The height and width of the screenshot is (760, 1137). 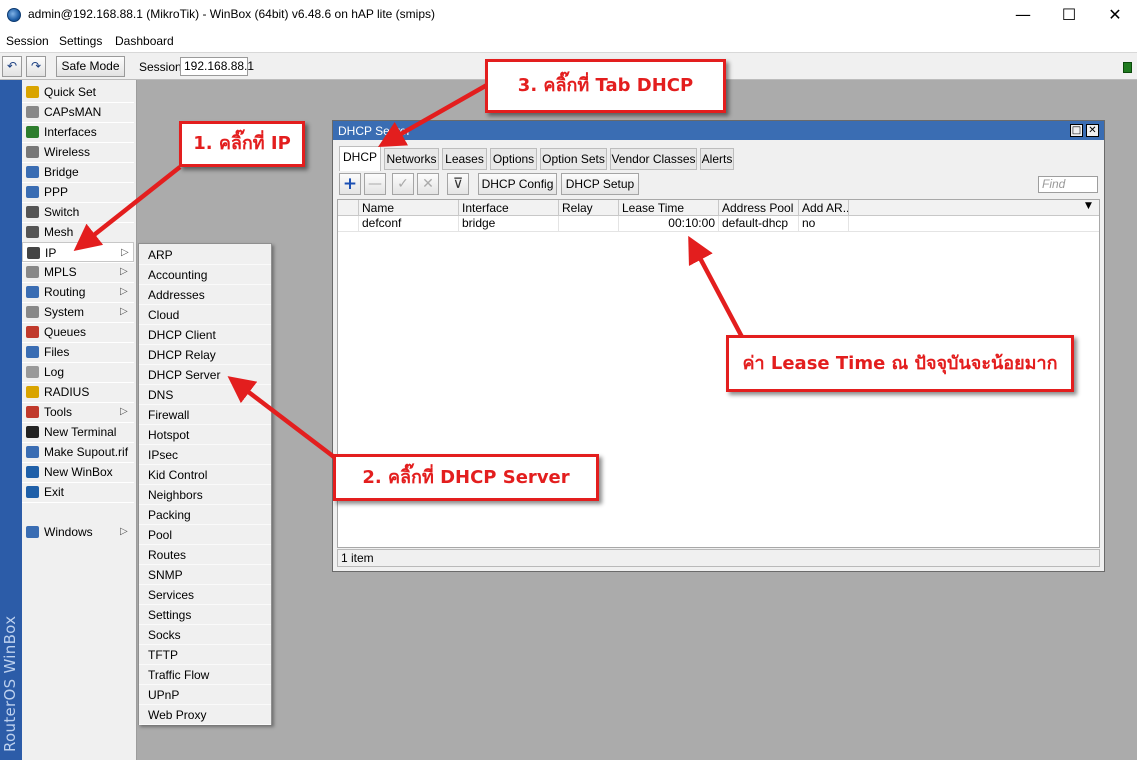 What do you see at coordinates (205, 415) in the screenshot?
I see `ip-menu-firewall: Firewall` at bounding box center [205, 415].